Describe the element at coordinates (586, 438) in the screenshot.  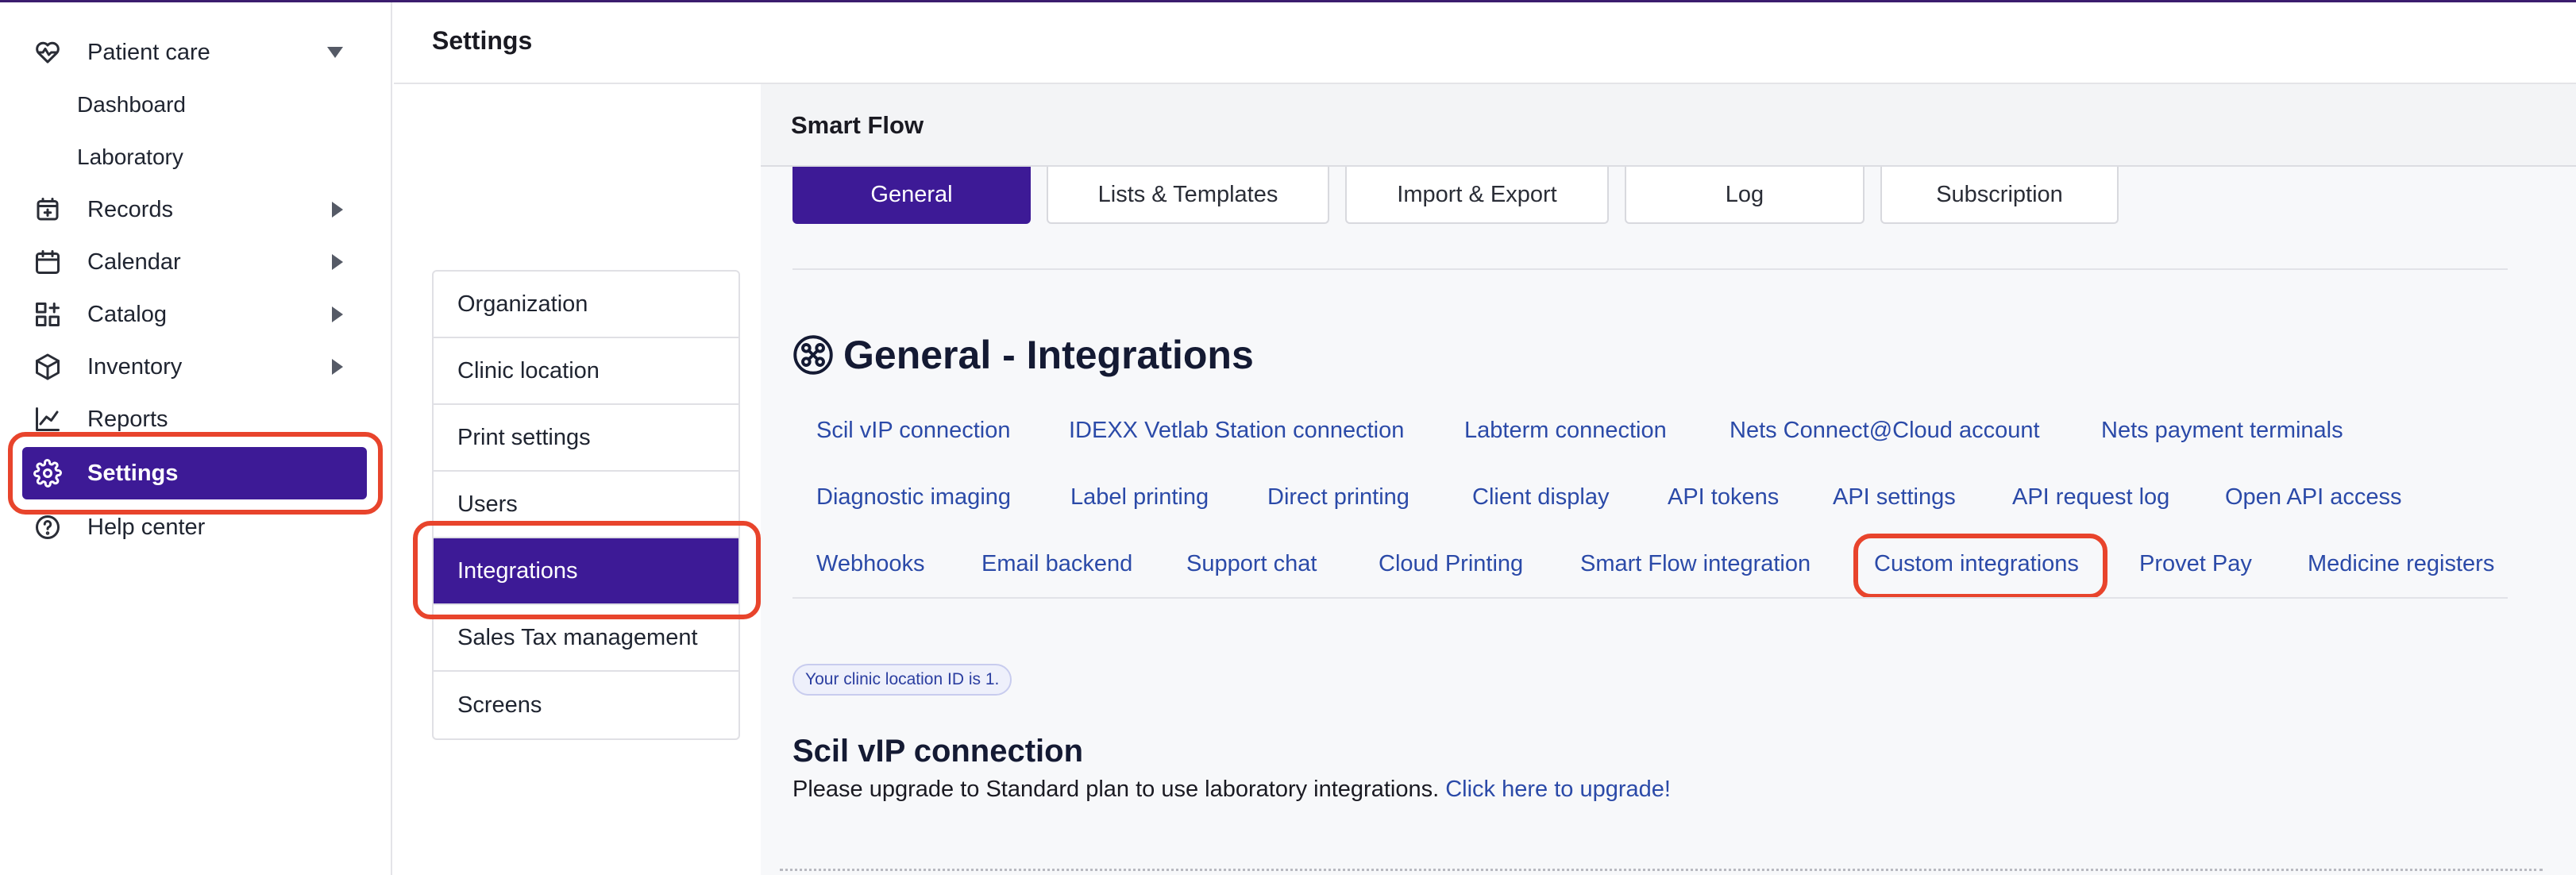
I see `settings-menu-print-settings: Print settings` at that location.